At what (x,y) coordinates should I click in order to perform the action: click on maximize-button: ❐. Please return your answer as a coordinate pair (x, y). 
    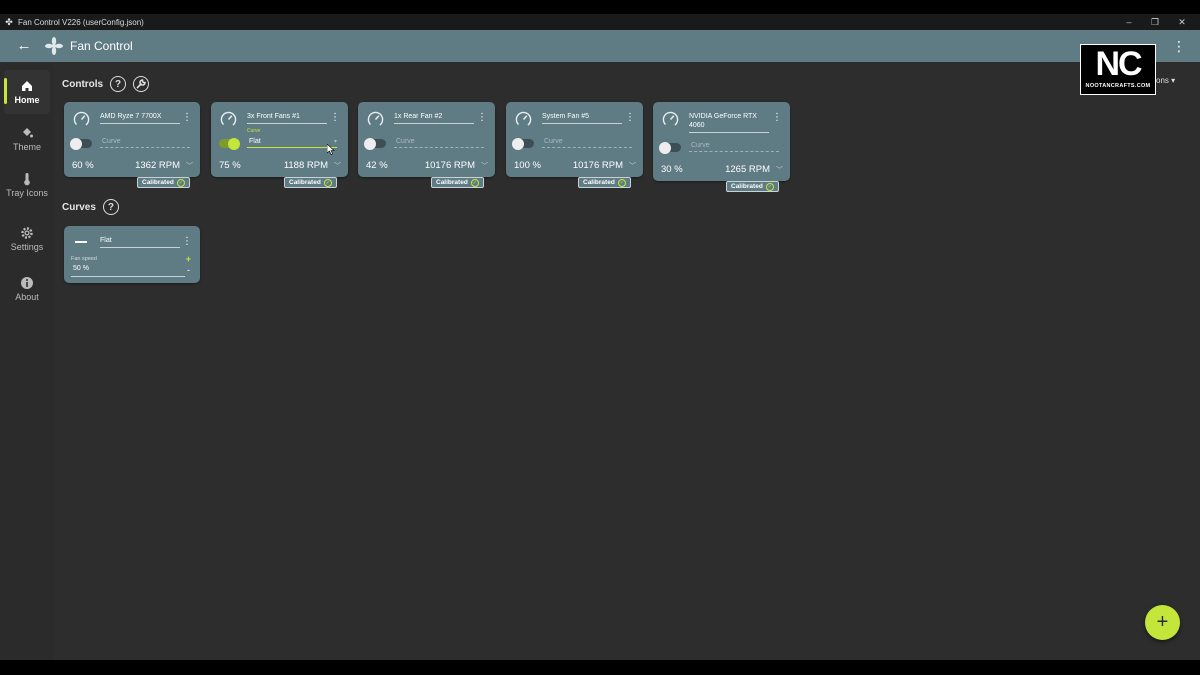
    Looking at the image, I should click on (1155, 22).